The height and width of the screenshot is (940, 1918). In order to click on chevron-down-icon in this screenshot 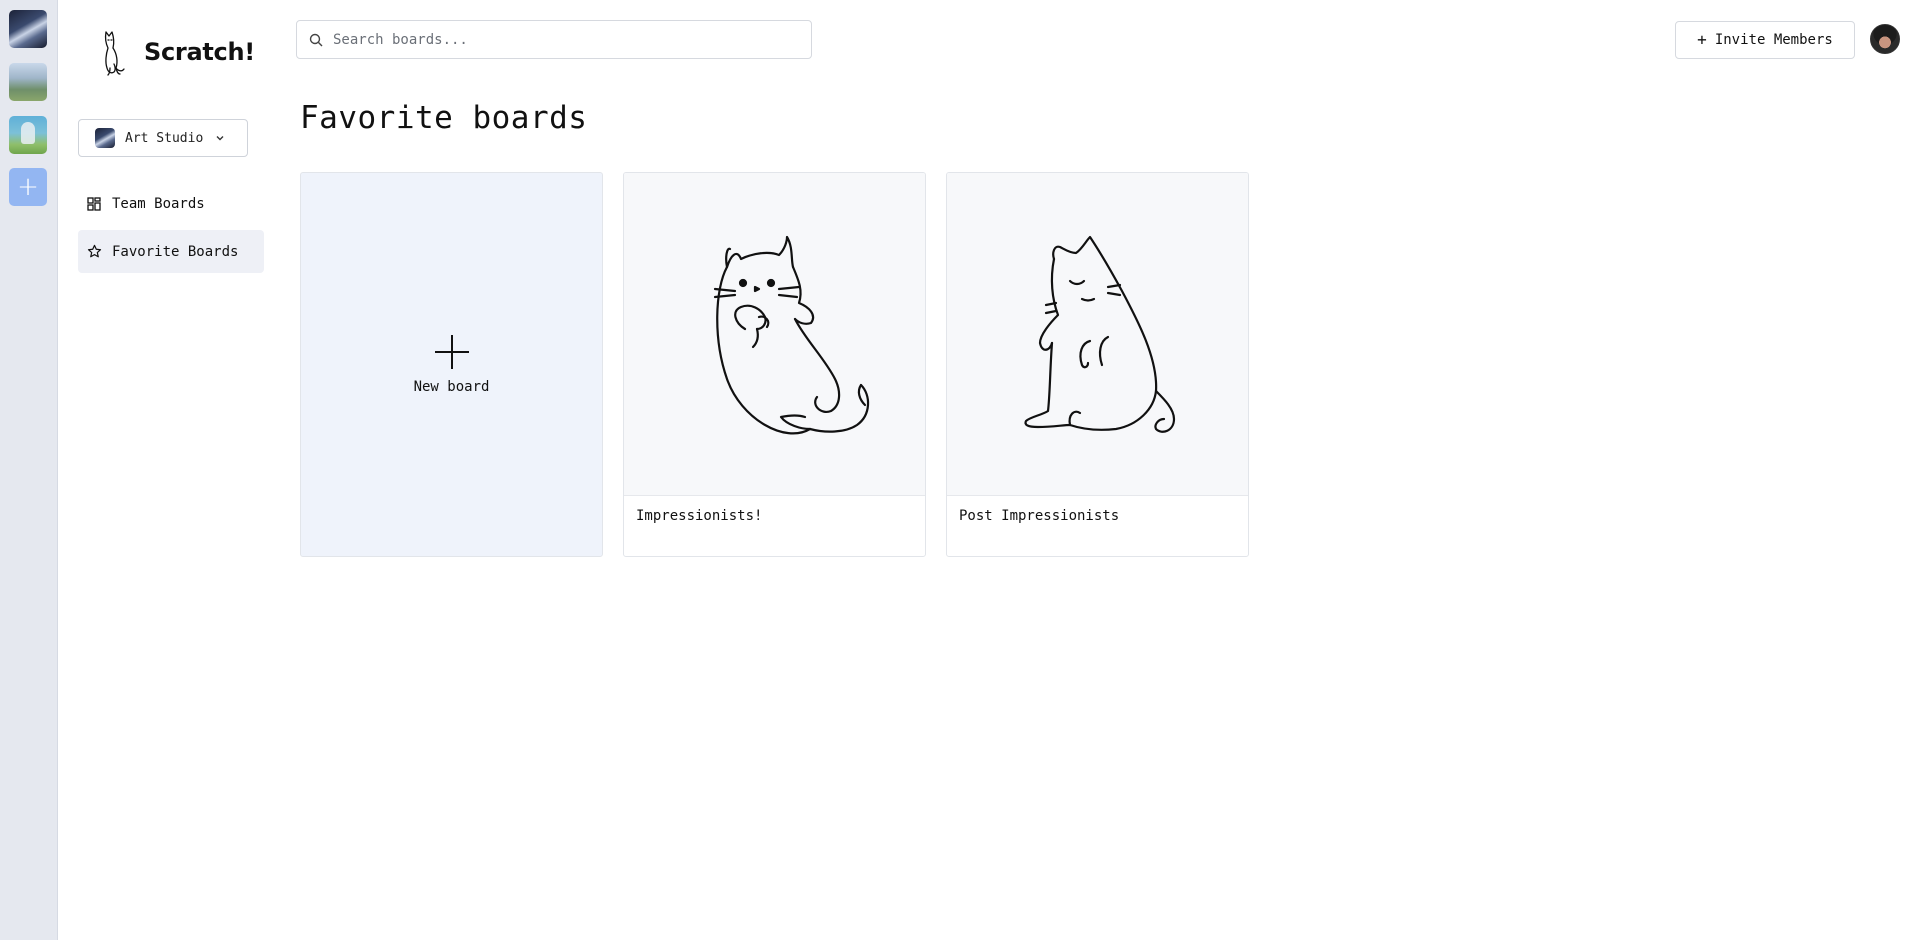, I will do `click(220, 138)`.